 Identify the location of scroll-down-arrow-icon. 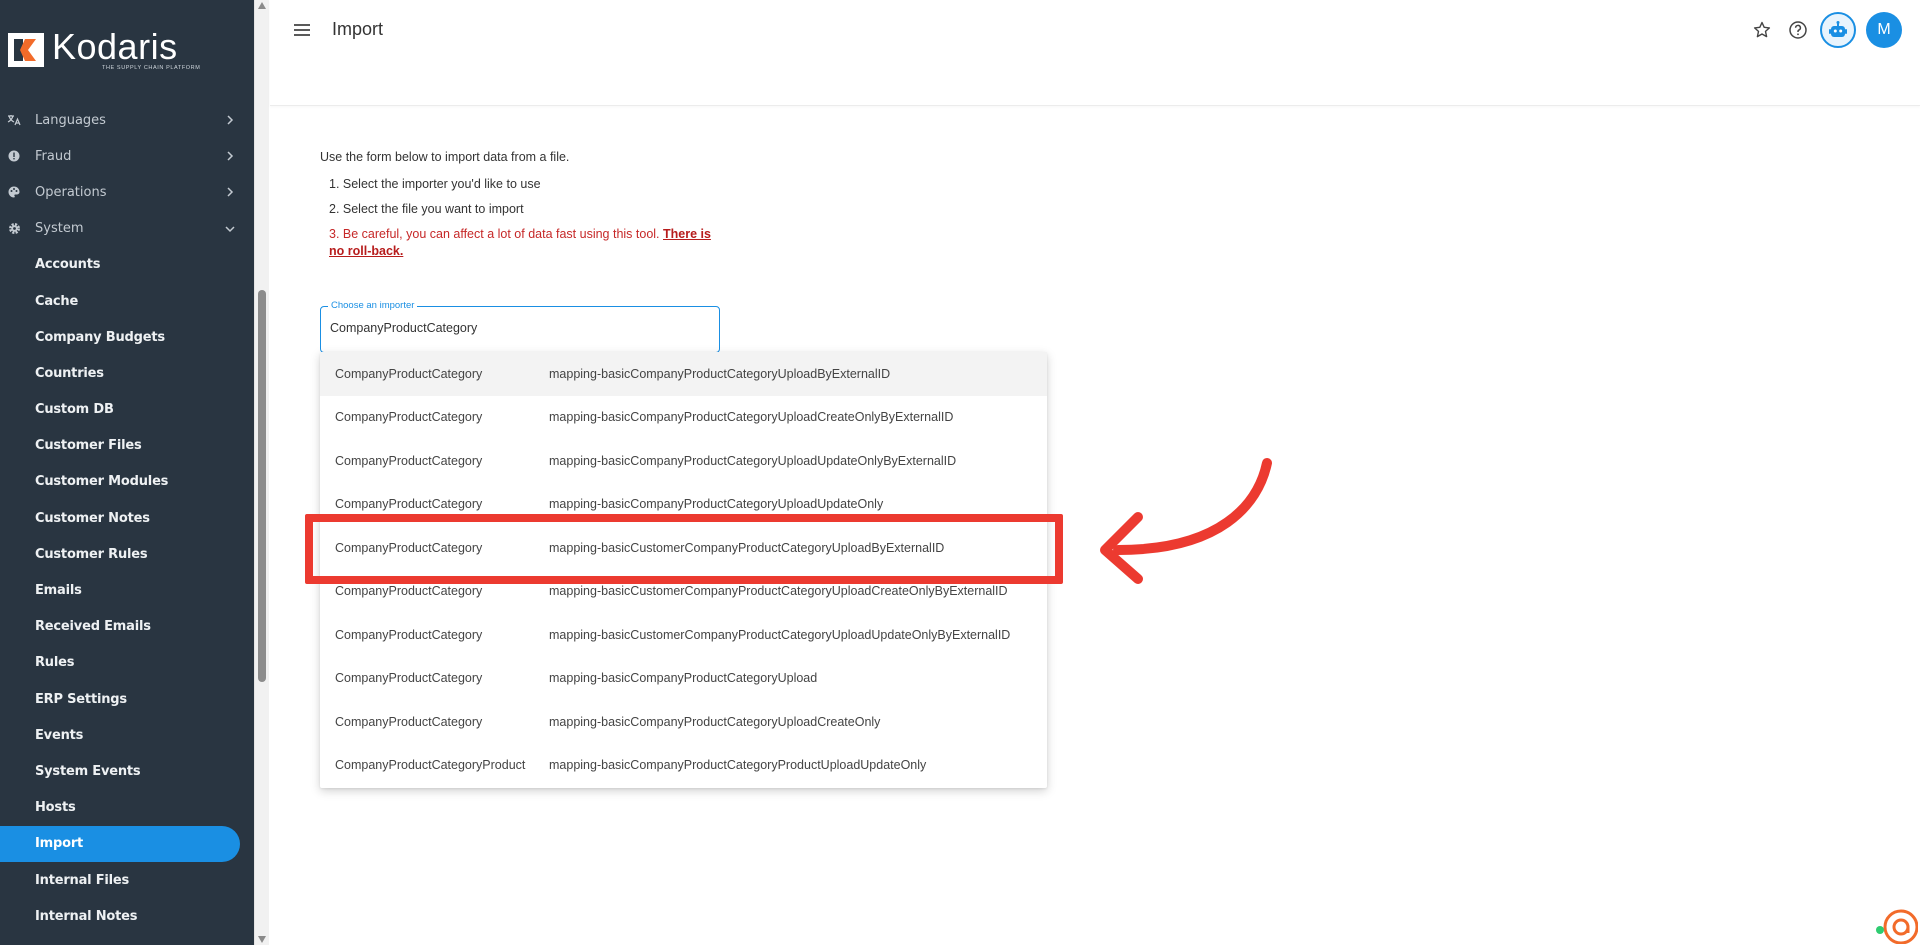
(262, 939).